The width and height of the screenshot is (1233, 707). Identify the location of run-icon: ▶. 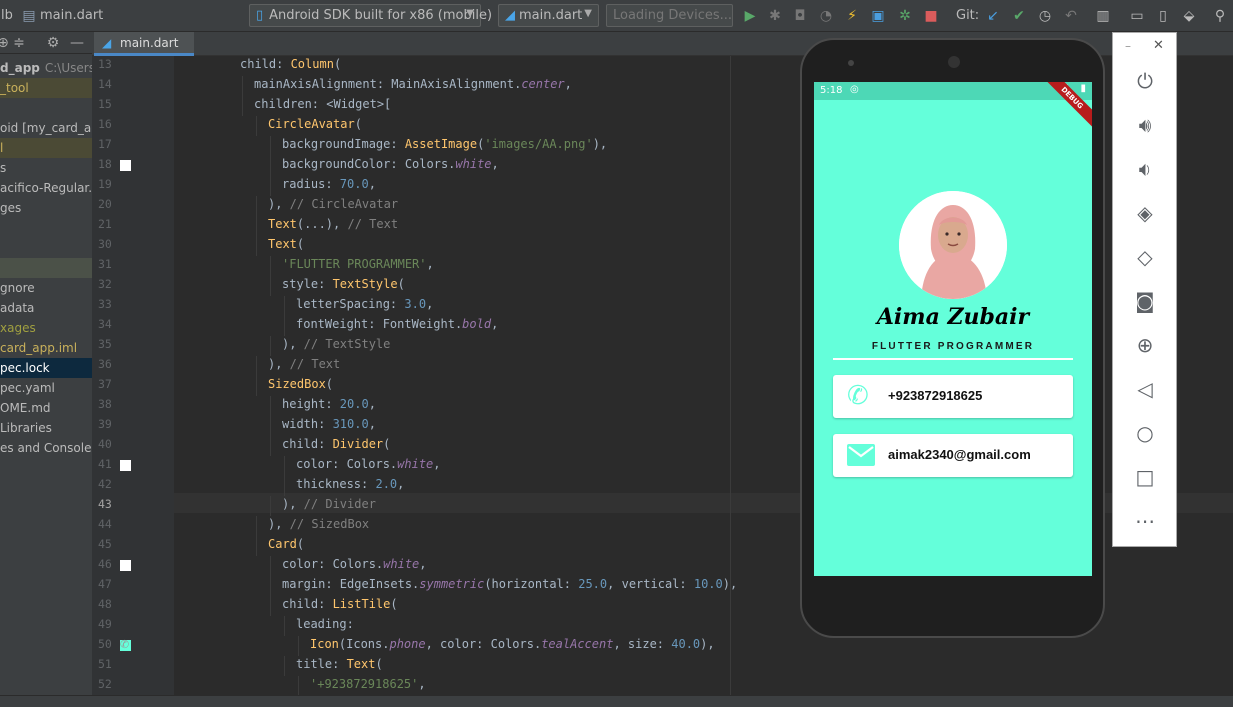
(750, 16).